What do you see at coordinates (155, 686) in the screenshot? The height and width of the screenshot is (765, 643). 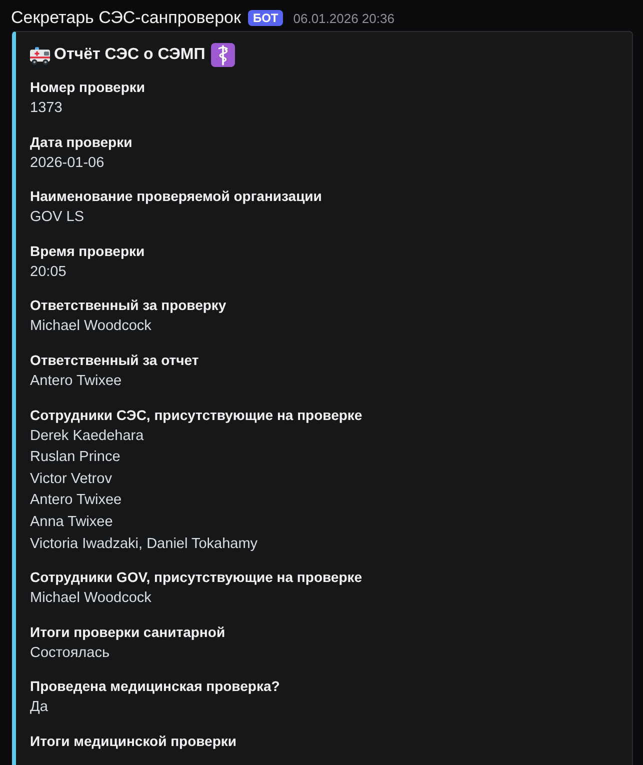 I see `field-label: Проведена медицинская проверка?` at bounding box center [155, 686].